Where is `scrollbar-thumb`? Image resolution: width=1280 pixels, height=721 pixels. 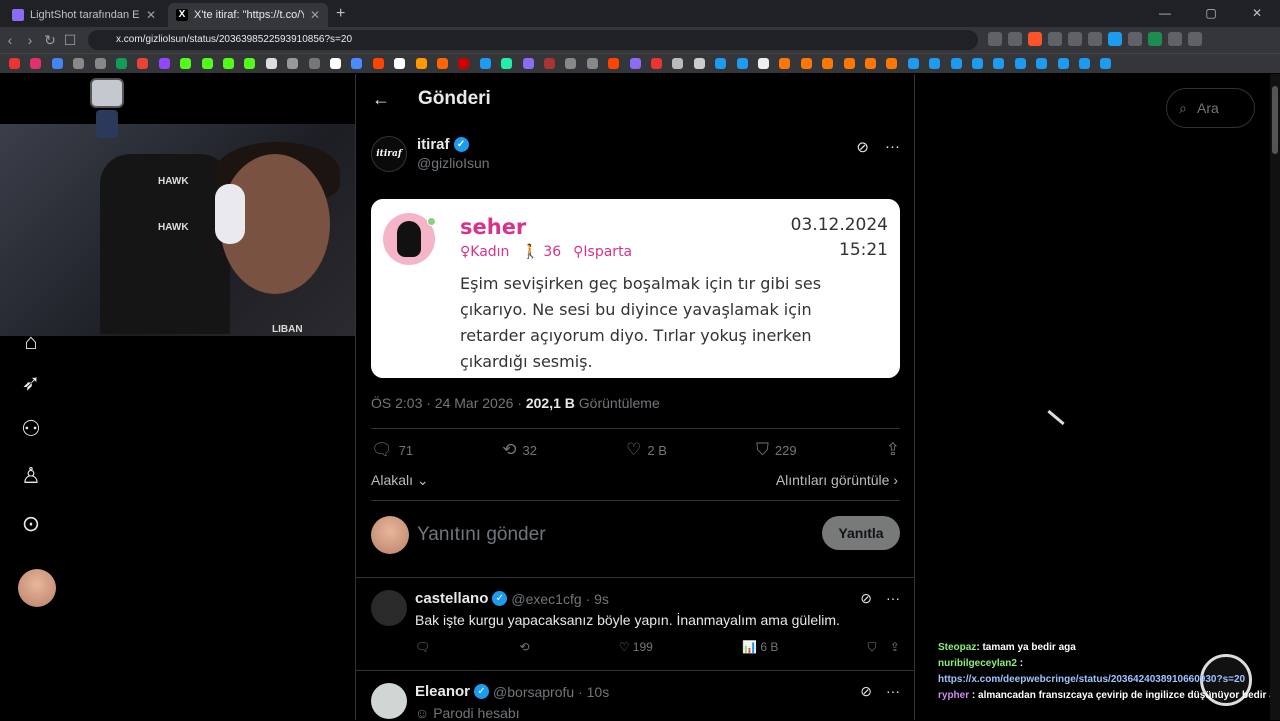
scrollbar-thumb is located at coordinates (1275, 120).